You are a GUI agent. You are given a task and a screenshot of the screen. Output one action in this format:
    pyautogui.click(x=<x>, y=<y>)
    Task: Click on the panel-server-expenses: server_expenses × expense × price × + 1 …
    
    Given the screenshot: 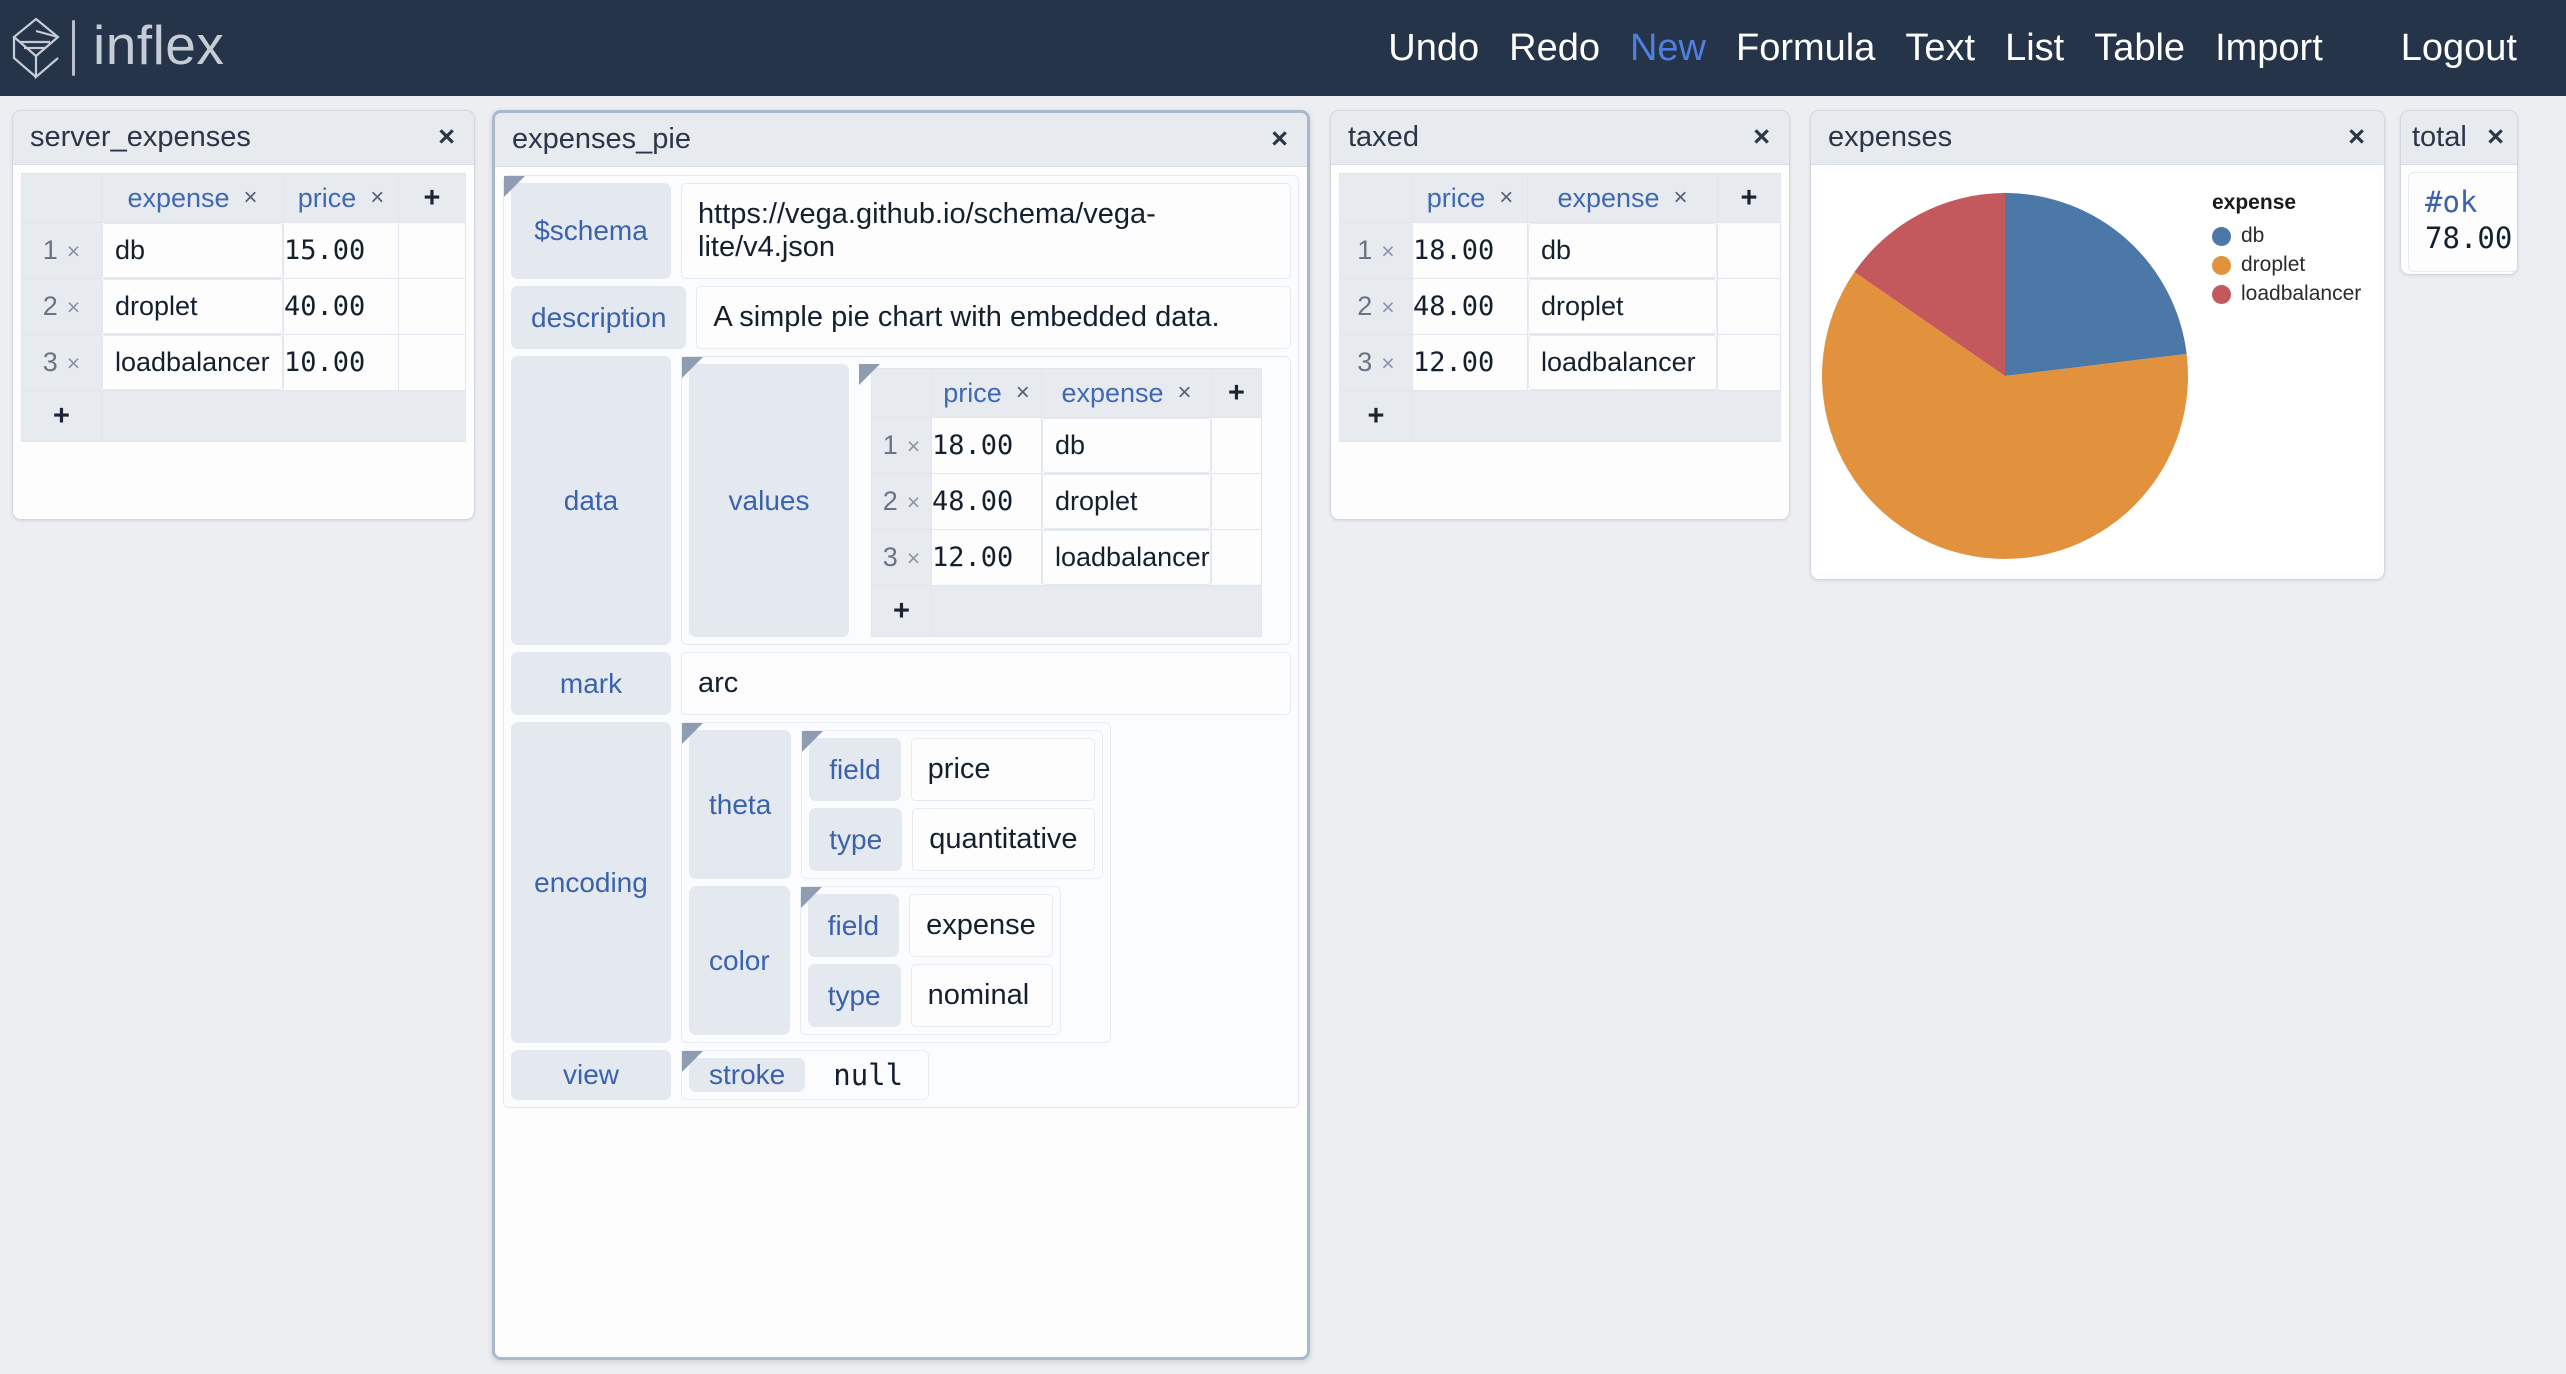 What is the action you would take?
    pyautogui.click(x=243, y=315)
    